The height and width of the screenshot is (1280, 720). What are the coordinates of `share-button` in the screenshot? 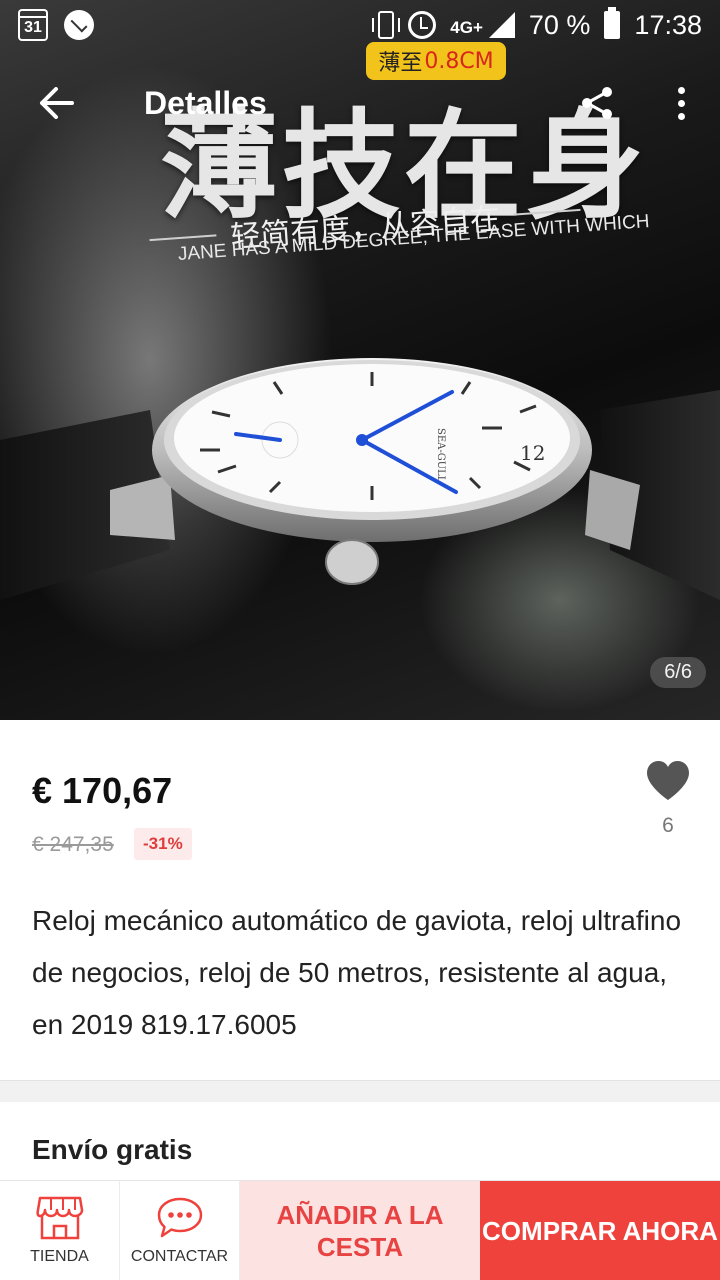 It's located at (597, 103).